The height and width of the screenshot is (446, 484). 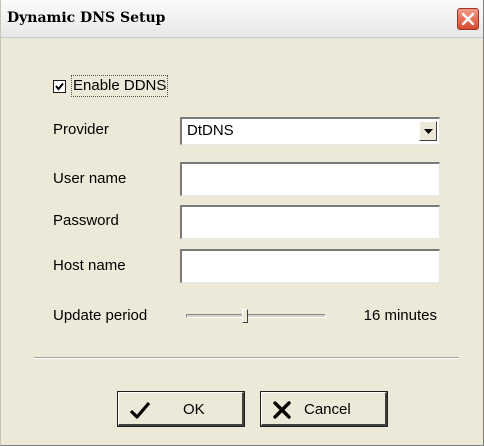 What do you see at coordinates (246, 358) in the screenshot?
I see `divider` at bounding box center [246, 358].